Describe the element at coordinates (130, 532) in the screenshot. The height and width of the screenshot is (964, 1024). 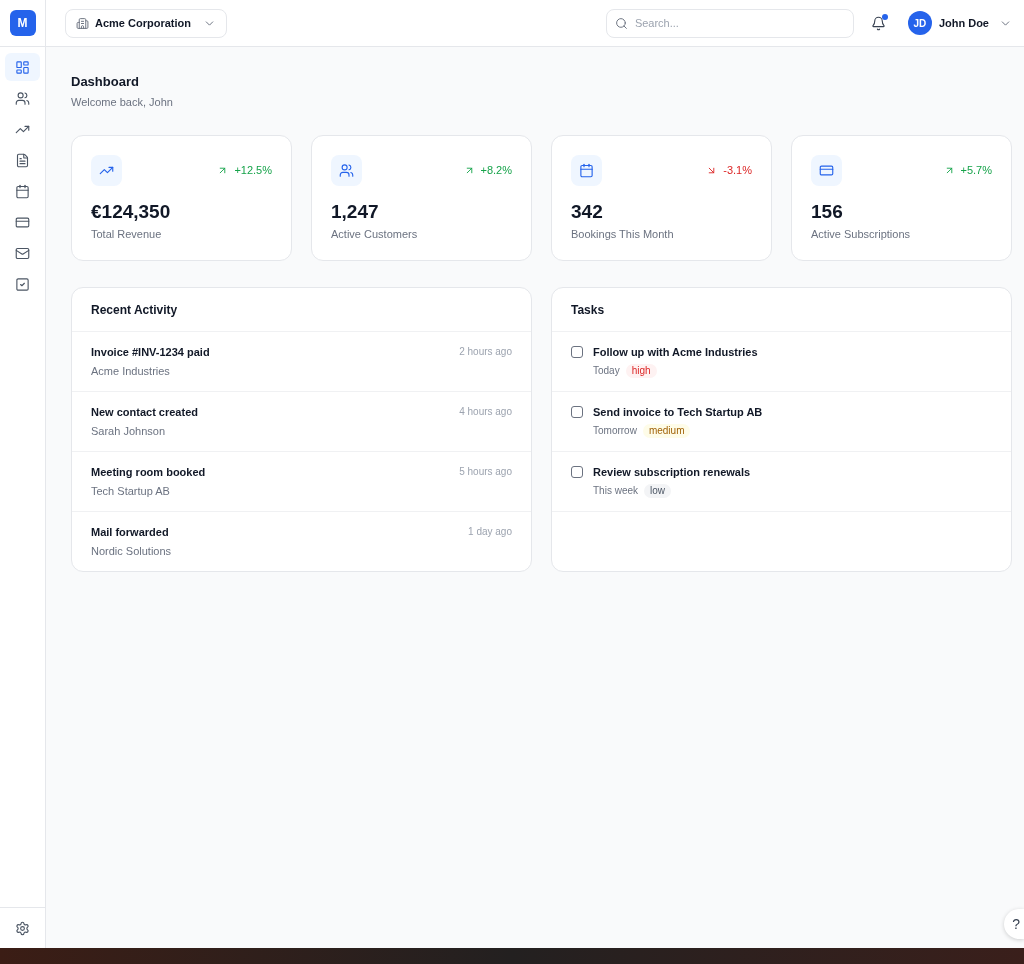
I see `activity-title: Mail forwarded` at that location.